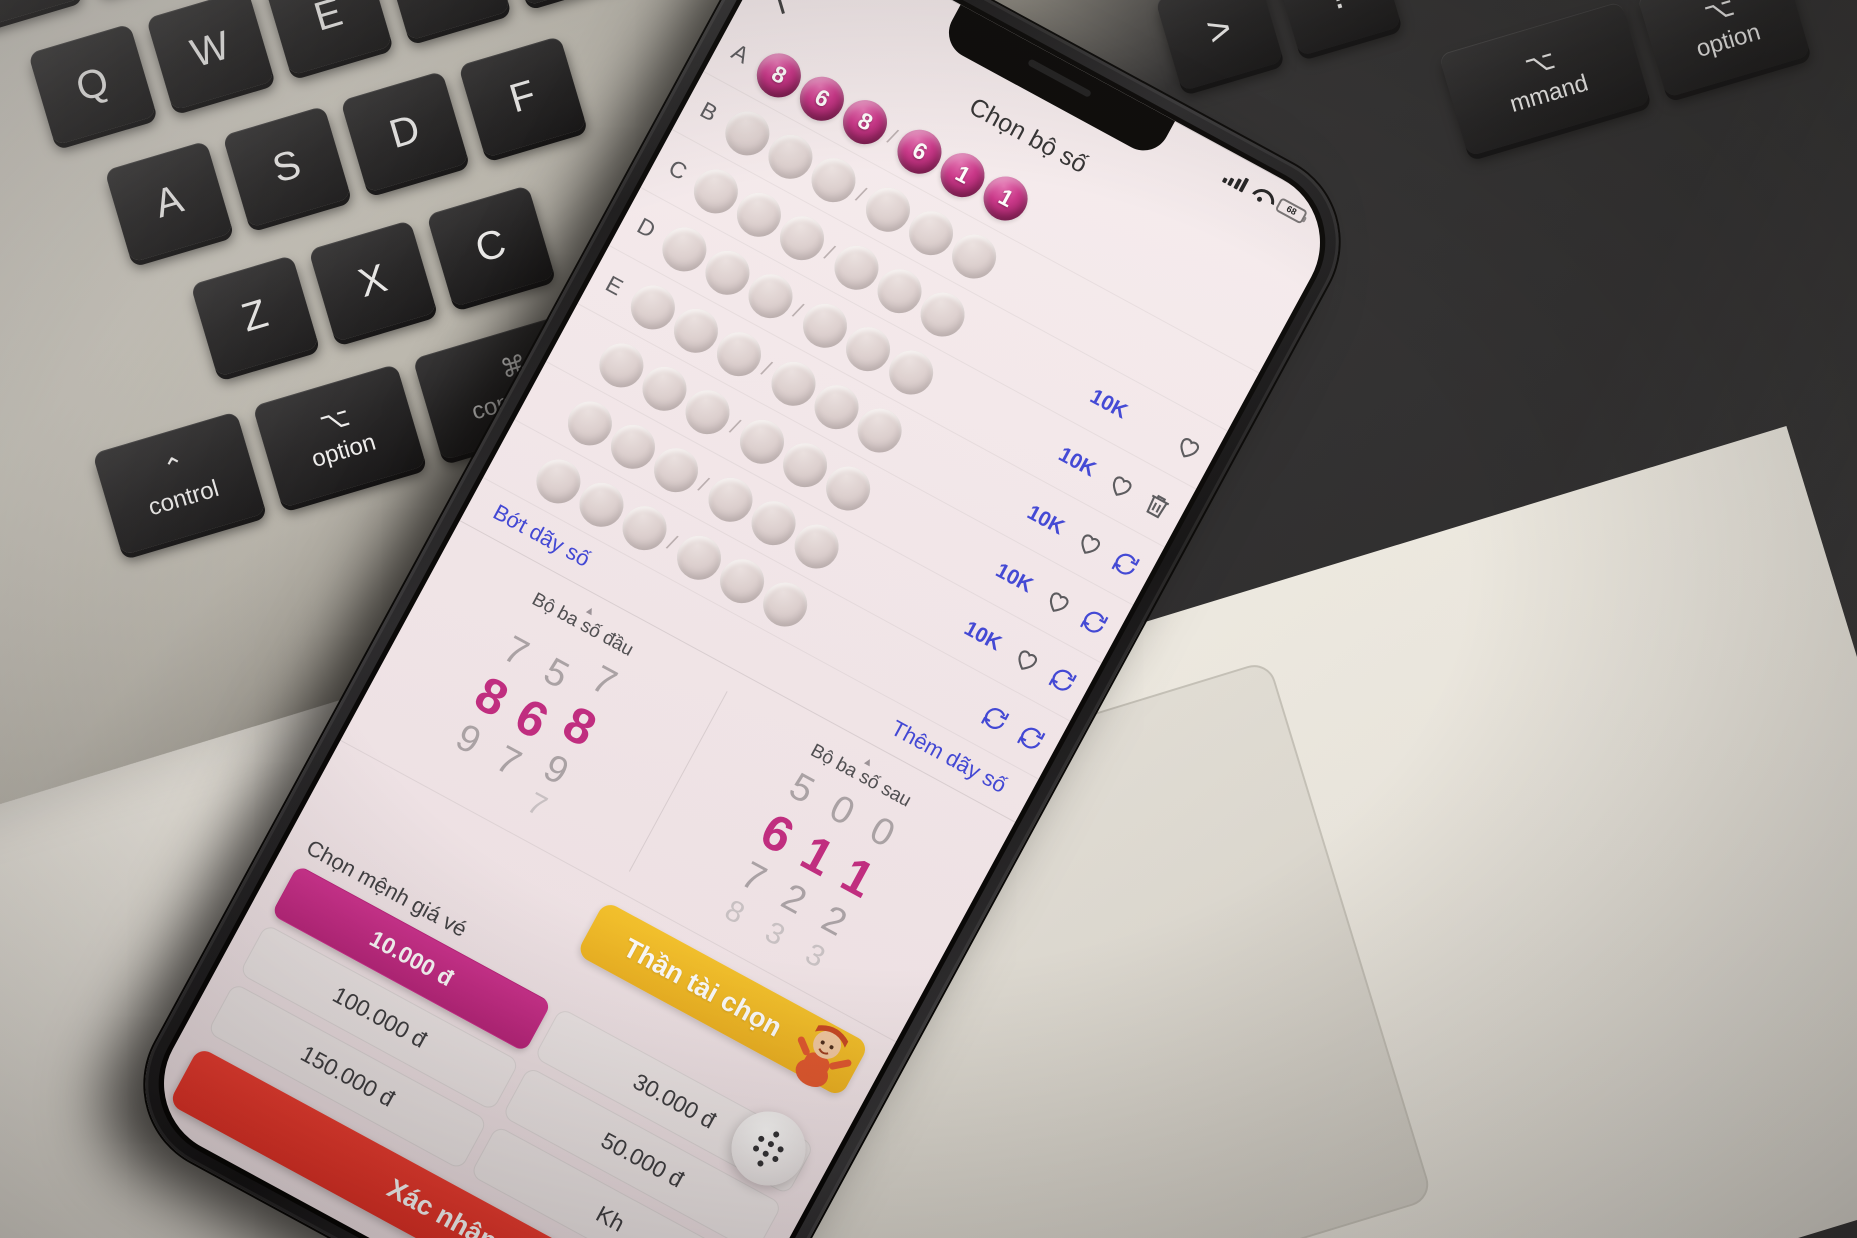 Image resolution: width=1857 pixels, height=1238 pixels. I want to click on key-d: D, so click(405, 131).